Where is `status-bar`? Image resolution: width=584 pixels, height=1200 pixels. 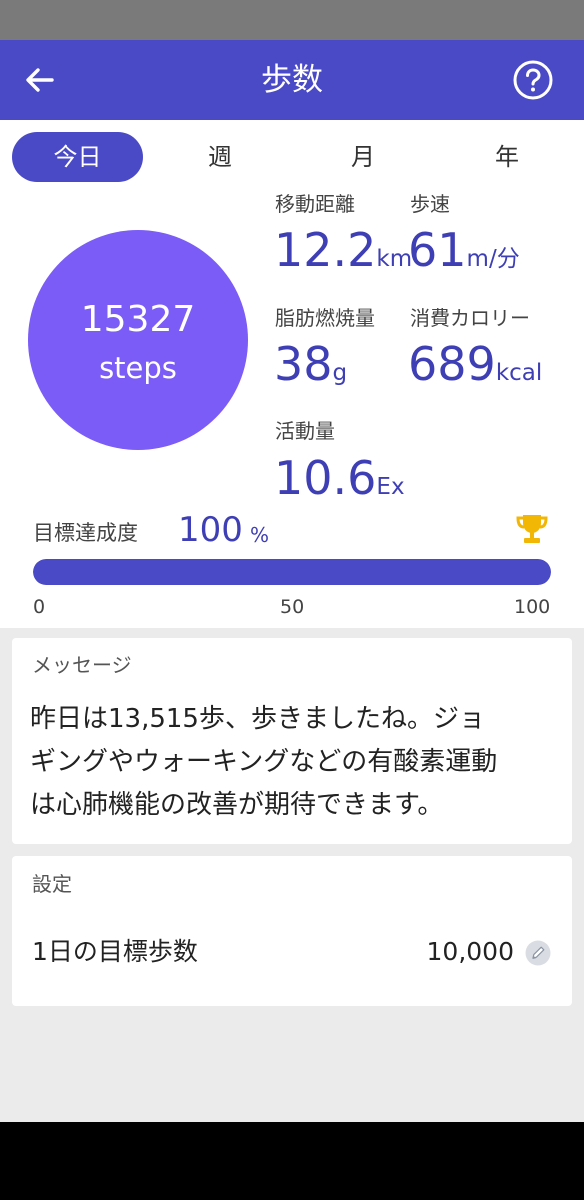 status-bar is located at coordinates (292, 20).